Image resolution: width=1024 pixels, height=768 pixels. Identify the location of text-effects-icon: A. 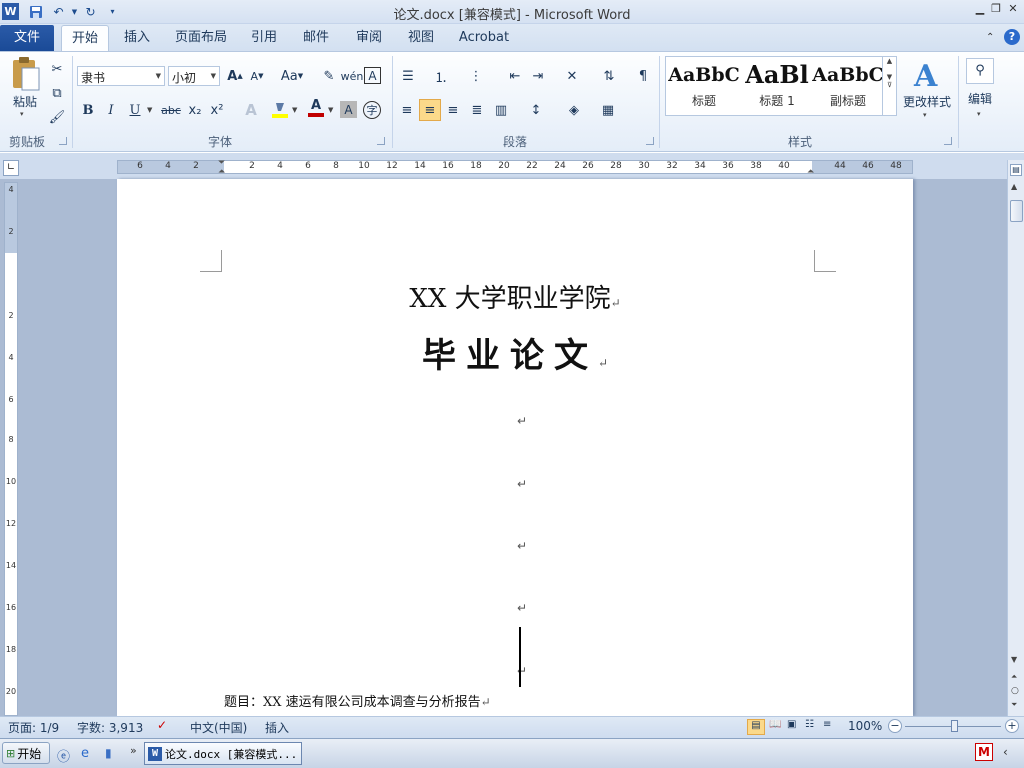
(251, 110).